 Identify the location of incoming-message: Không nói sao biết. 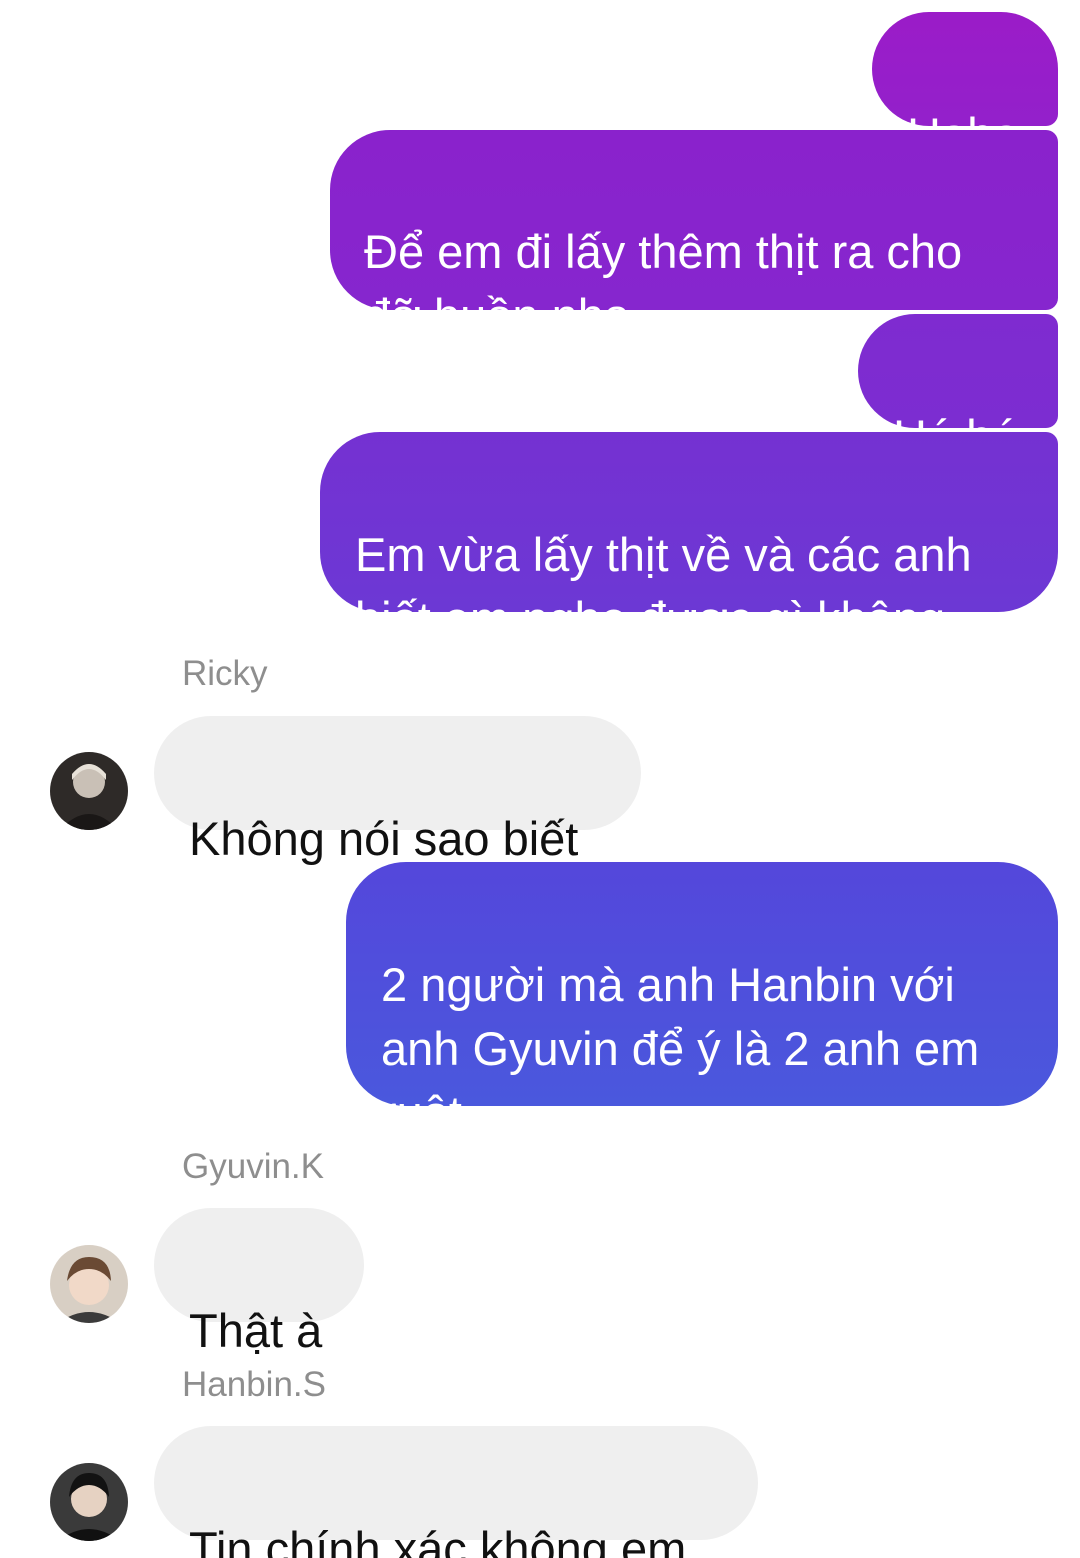
(397, 790).